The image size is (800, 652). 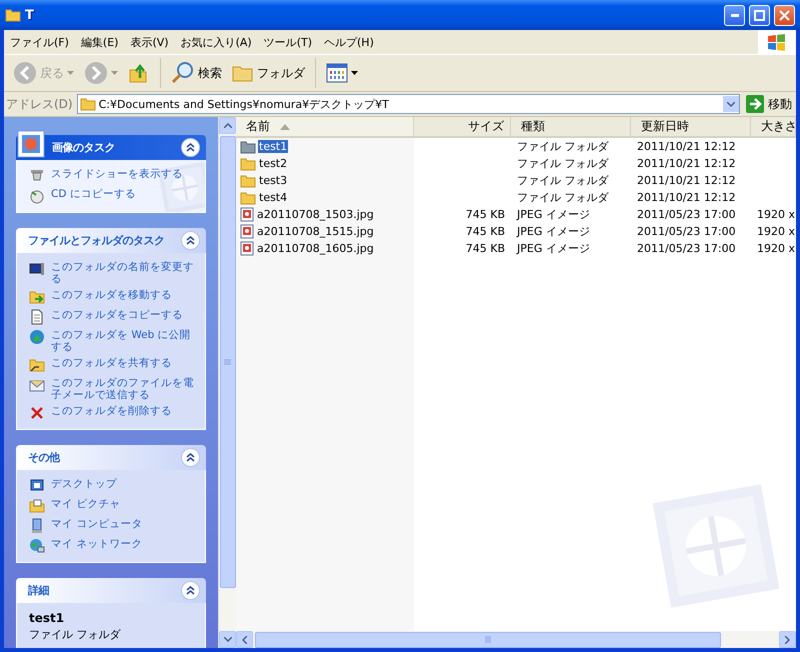 I want to click on scroll-down-button, so click(x=227, y=639).